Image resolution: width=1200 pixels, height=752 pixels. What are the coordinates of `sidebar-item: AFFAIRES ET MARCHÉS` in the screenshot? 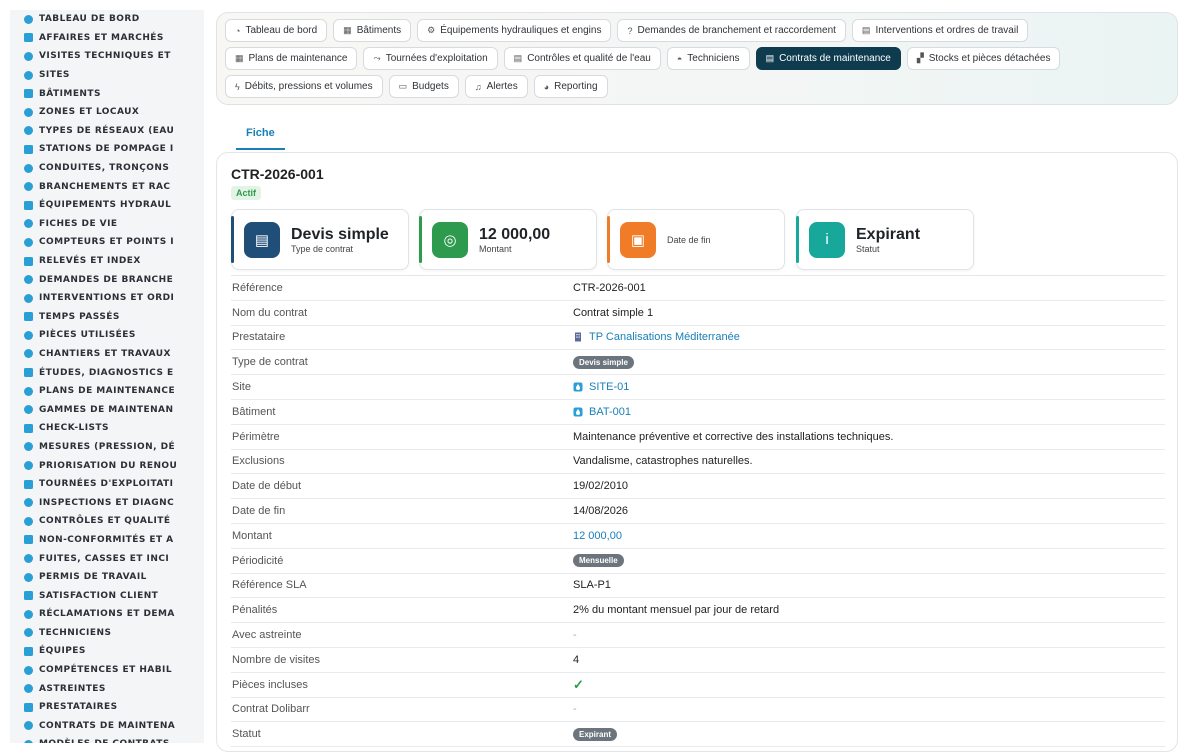 It's located at (107, 38).